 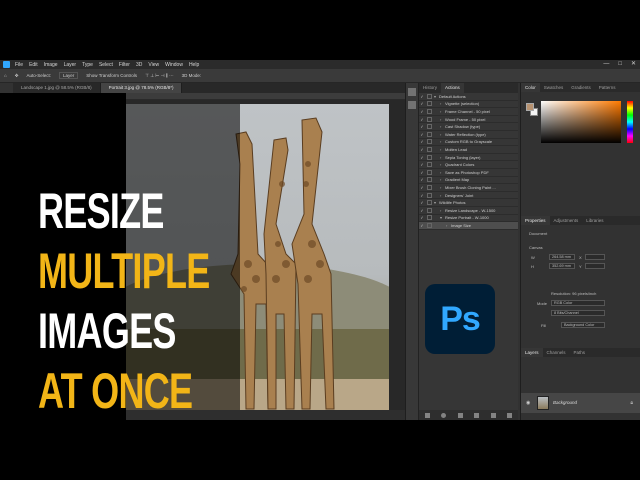 I want to click on action-row: ✓ ▾ Resize Portrait - W-1000, so click(x=468, y=219).